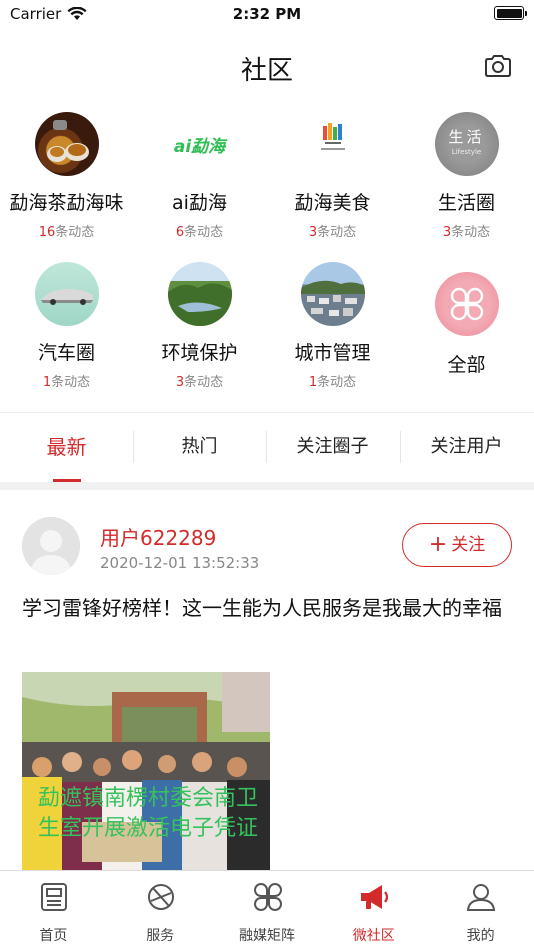 This screenshot has height=950, width=534. What do you see at coordinates (199, 294) in the screenshot?
I see `landscape-photo-icon` at bounding box center [199, 294].